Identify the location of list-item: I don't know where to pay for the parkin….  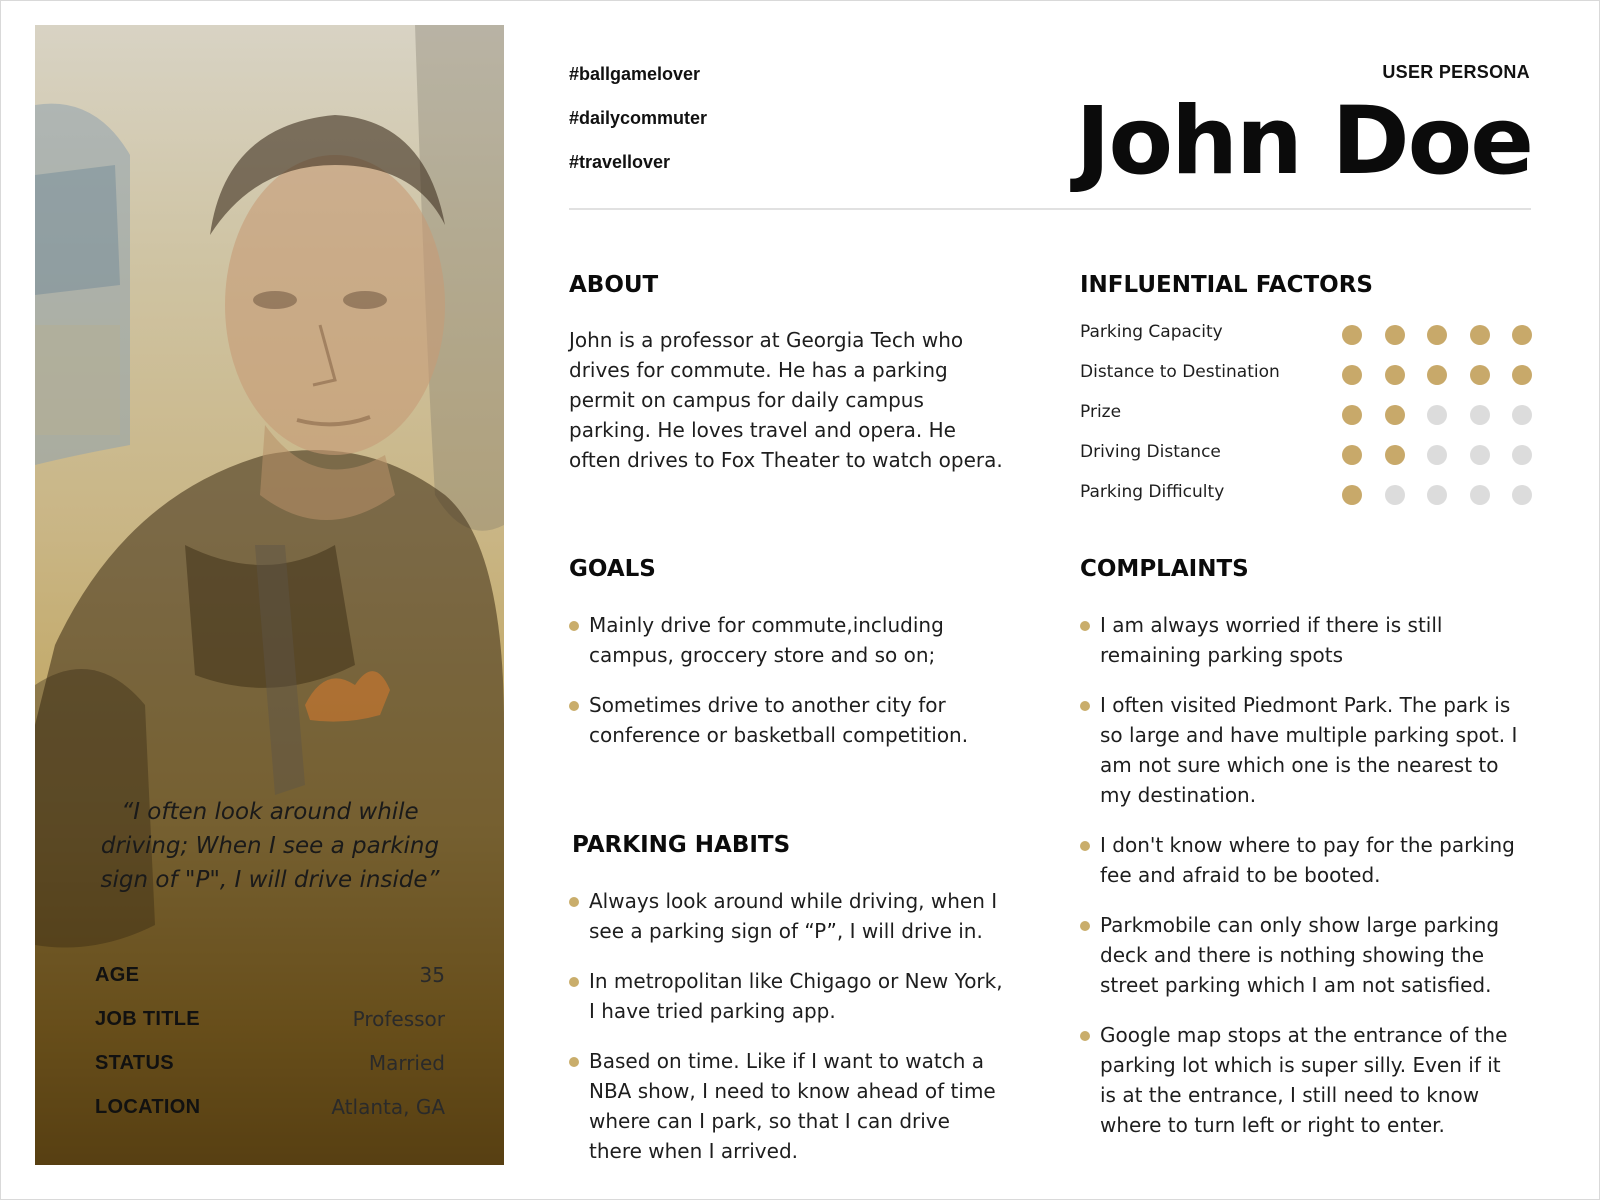
(1300, 860).